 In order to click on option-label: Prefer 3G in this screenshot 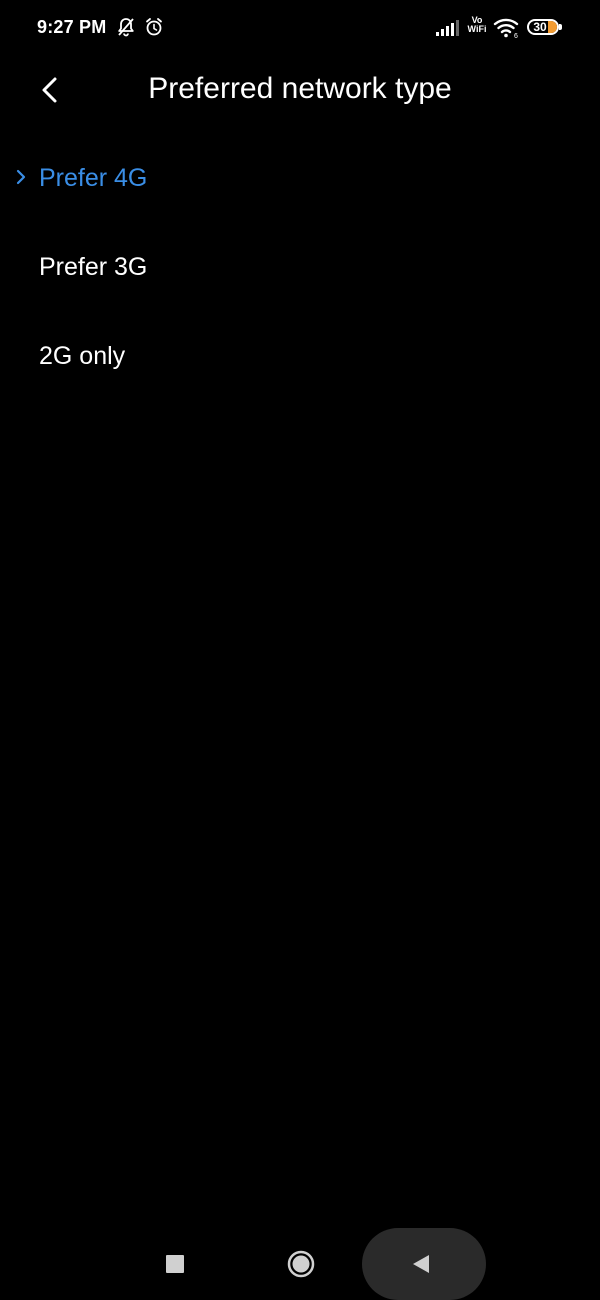, I will do `click(93, 267)`.